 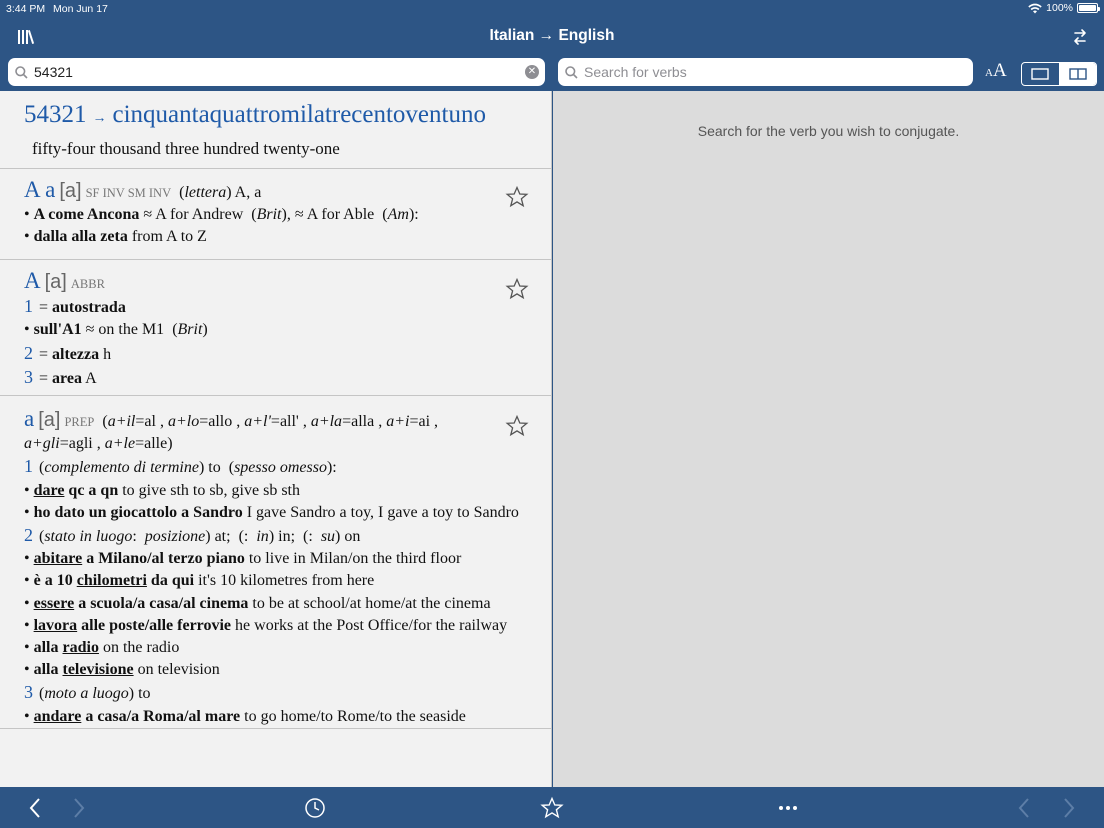 What do you see at coordinates (102, 648) in the screenshot?
I see `example: • alla radio on the radio` at bounding box center [102, 648].